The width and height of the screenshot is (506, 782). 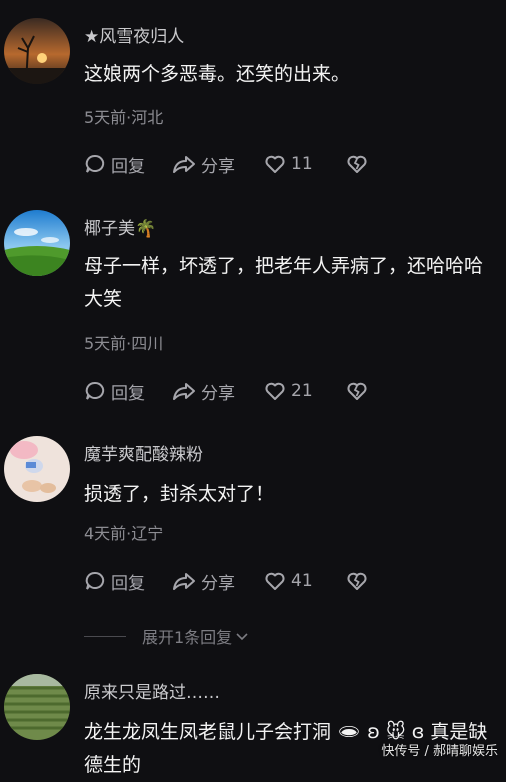 I want to click on like-button: 11, so click(x=305, y=164).